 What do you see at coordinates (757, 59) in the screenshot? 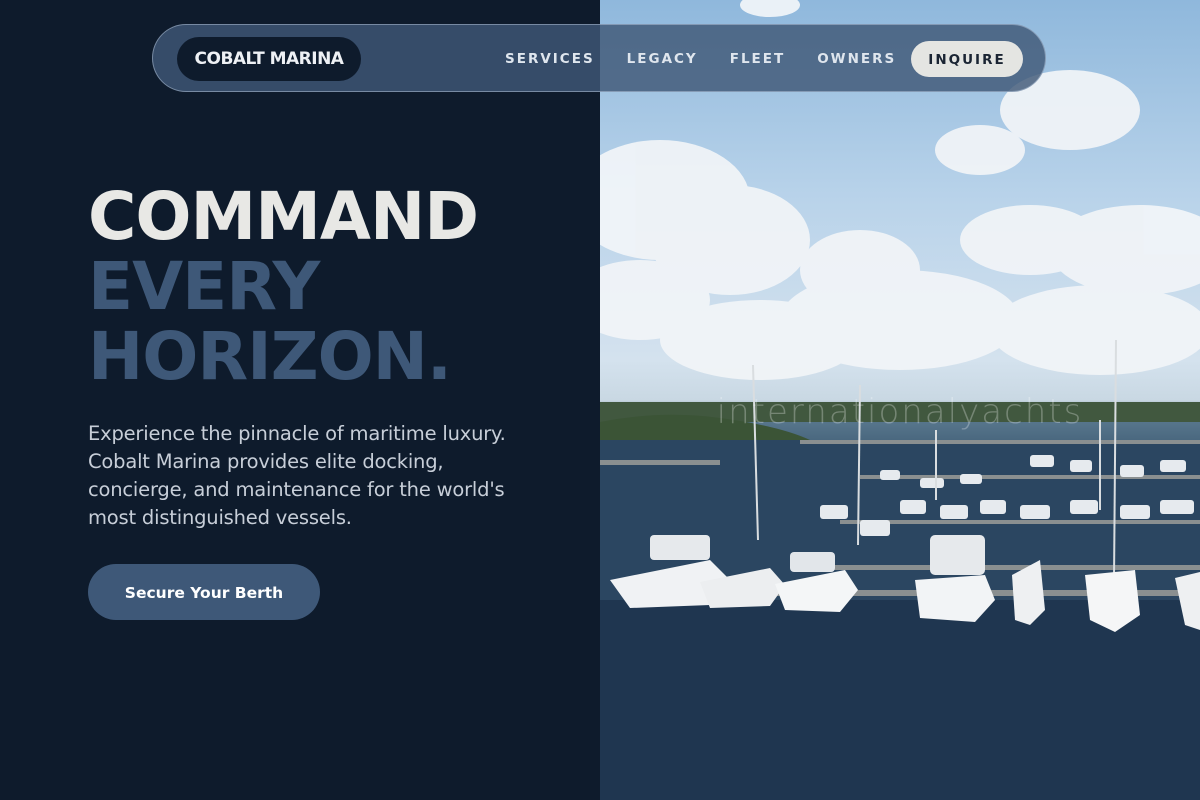
I see `nav-link-fleet: FLEET` at bounding box center [757, 59].